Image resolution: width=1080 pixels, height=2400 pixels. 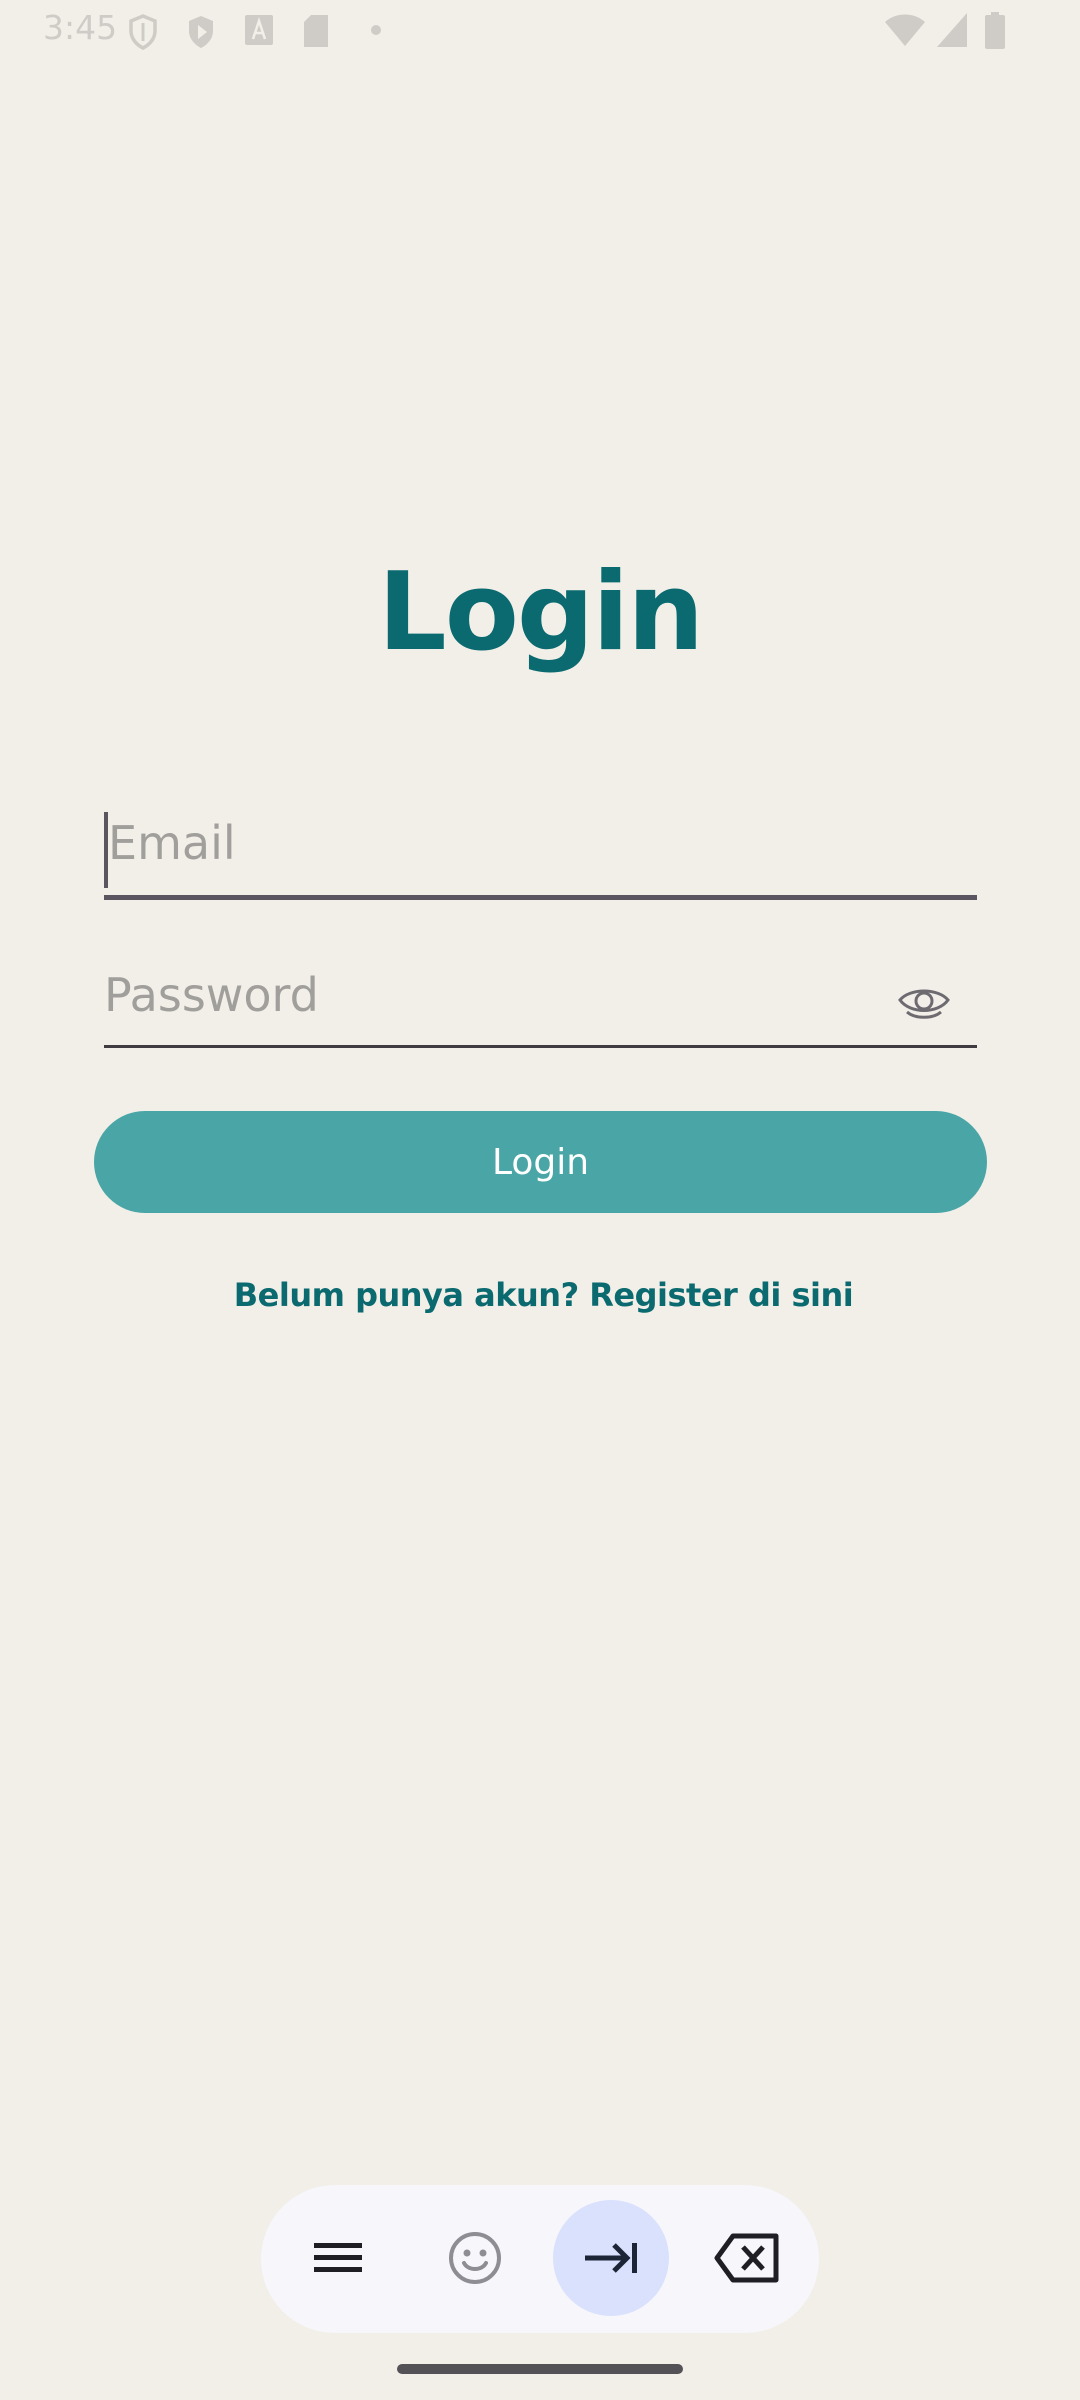 I want to click on email-placeholder: Email, so click(x=172, y=843).